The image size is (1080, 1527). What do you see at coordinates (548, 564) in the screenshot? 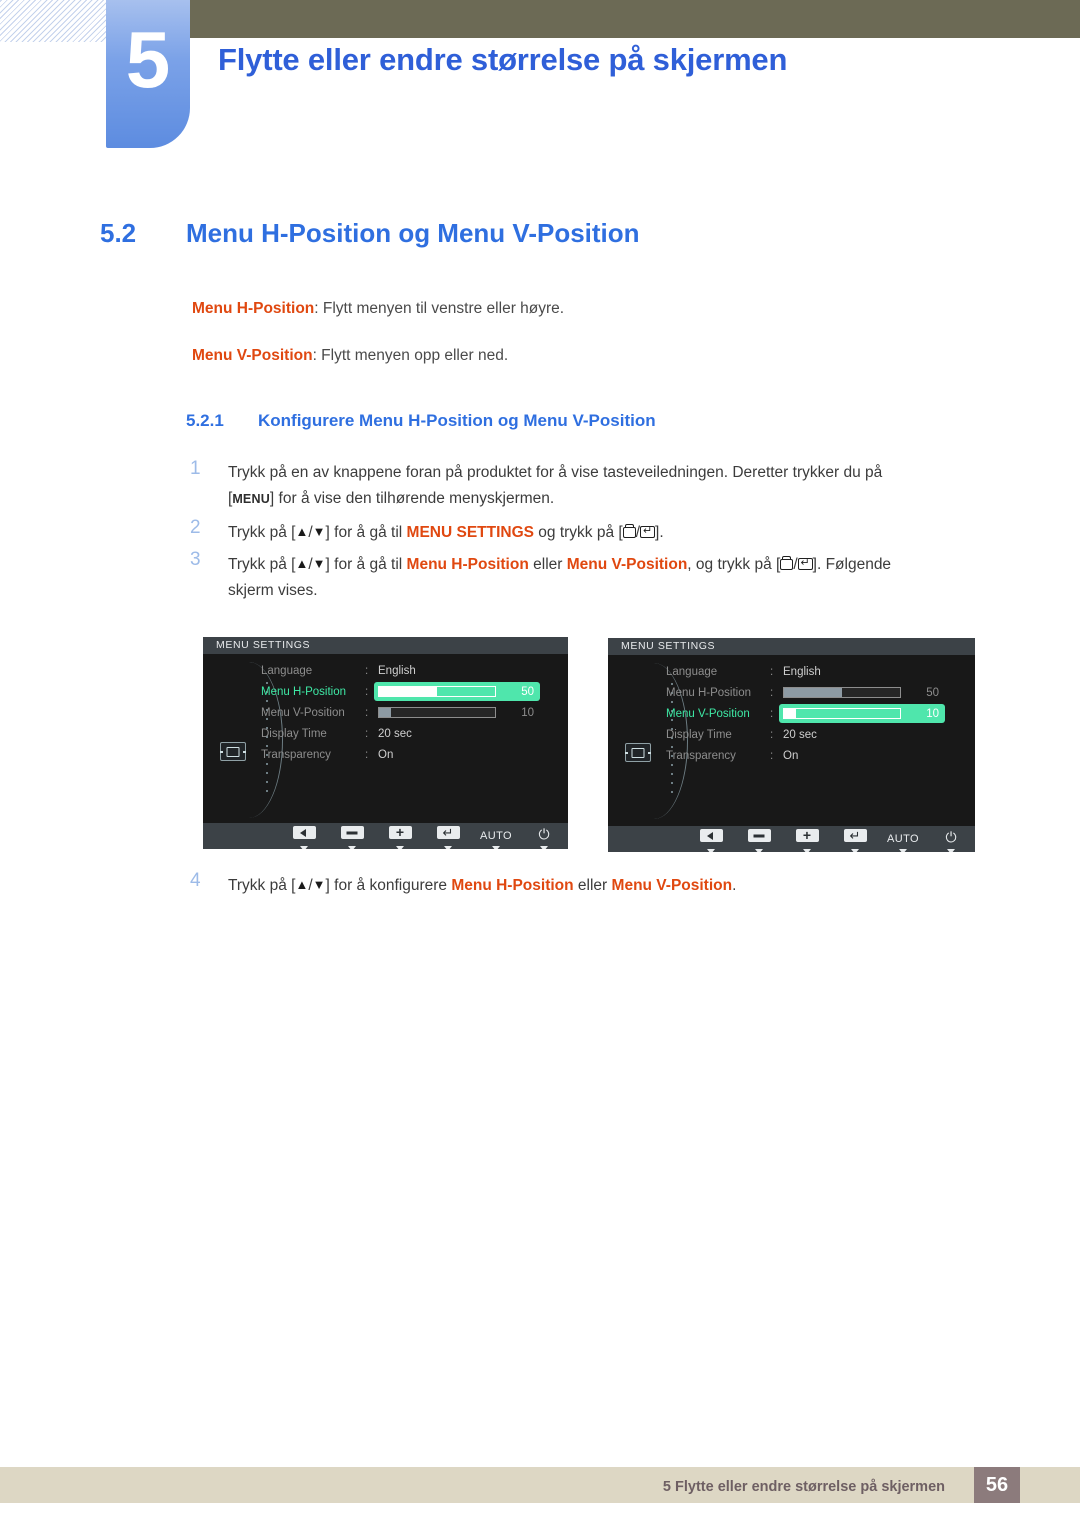
I see `step-3-mid: eller` at bounding box center [548, 564].